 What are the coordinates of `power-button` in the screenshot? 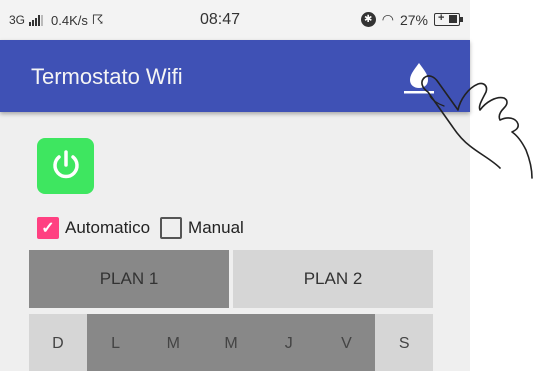 It's located at (65, 166).